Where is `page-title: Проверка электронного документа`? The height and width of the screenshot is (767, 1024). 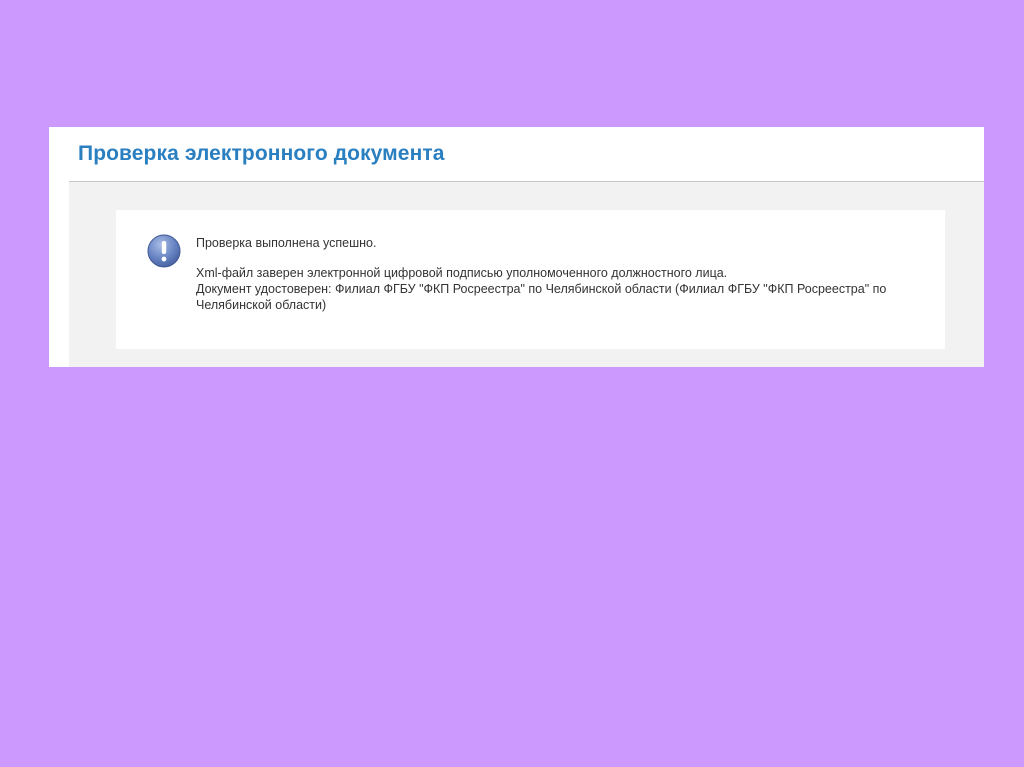
page-title: Проверка электронного документа is located at coordinates (261, 153).